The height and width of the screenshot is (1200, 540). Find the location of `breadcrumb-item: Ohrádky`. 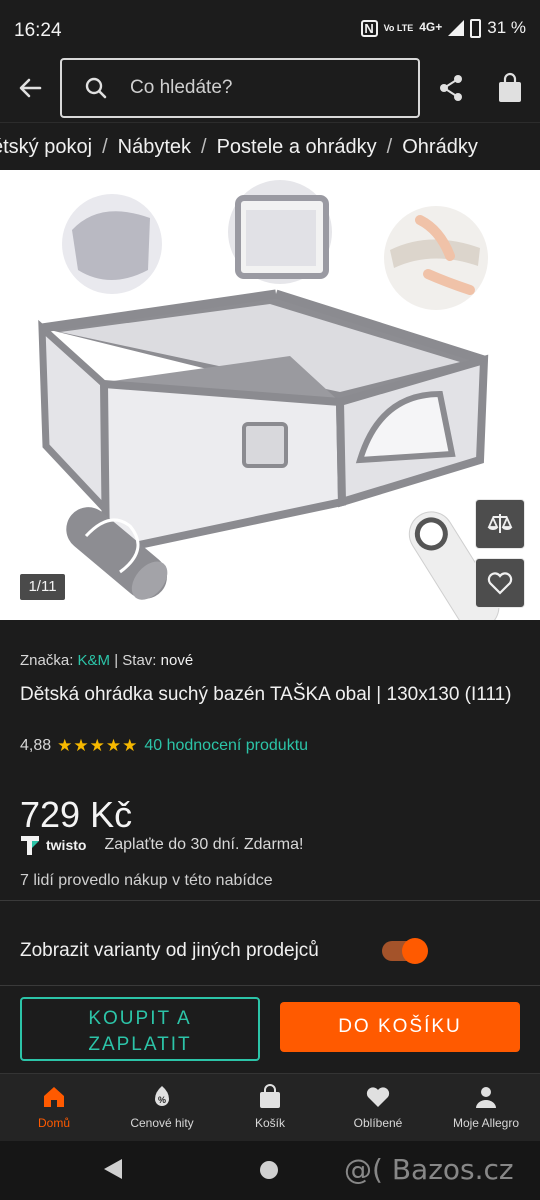

breadcrumb-item: Ohrádky is located at coordinates (440, 147).